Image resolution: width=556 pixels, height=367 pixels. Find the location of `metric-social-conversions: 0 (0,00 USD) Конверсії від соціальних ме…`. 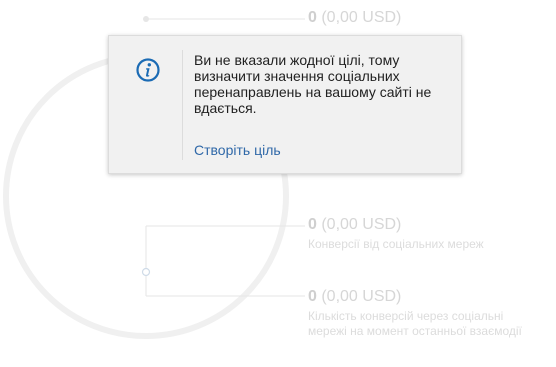

metric-social-conversions: 0 (0,00 USD) Конверсії від соціальних ме… is located at coordinates (396, 234).